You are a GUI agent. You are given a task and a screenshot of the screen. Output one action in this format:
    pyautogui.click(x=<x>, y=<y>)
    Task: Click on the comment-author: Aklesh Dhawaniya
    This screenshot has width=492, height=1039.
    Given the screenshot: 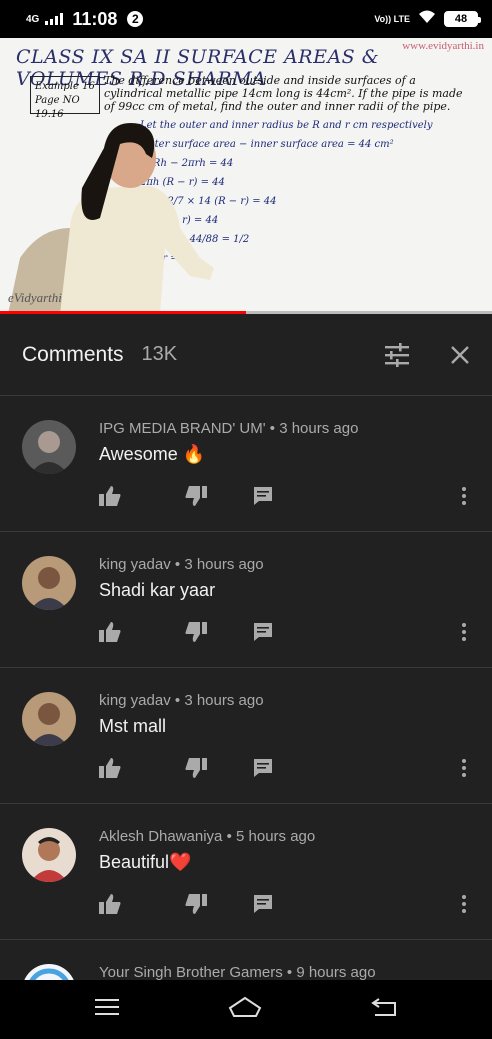 What is the action you would take?
    pyautogui.click(x=160, y=836)
    